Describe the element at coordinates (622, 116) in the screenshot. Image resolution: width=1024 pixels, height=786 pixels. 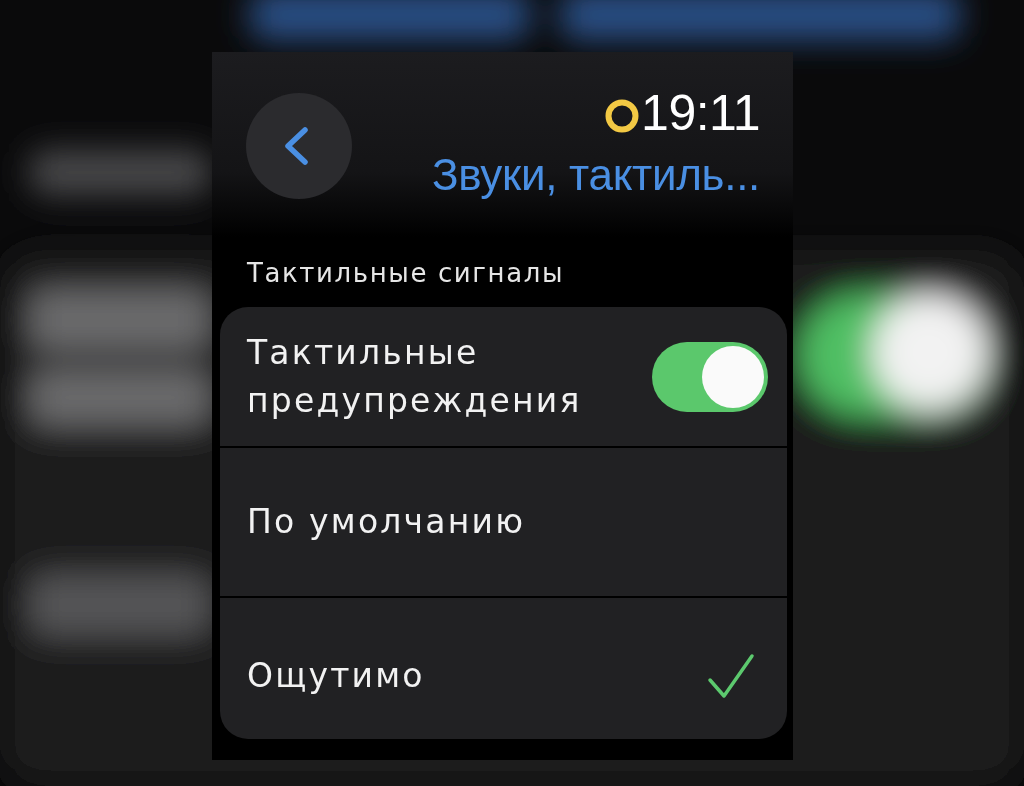
I see `ring-icon` at that location.